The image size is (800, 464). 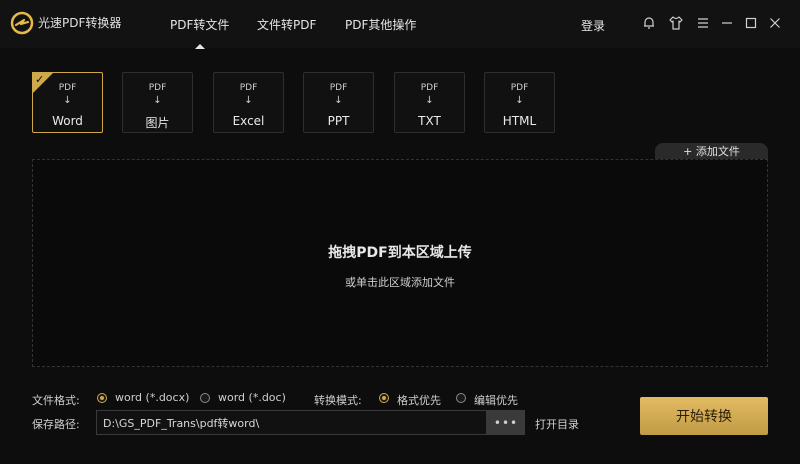 I want to click on add-file-button: + 添加文件, so click(x=711, y=151).